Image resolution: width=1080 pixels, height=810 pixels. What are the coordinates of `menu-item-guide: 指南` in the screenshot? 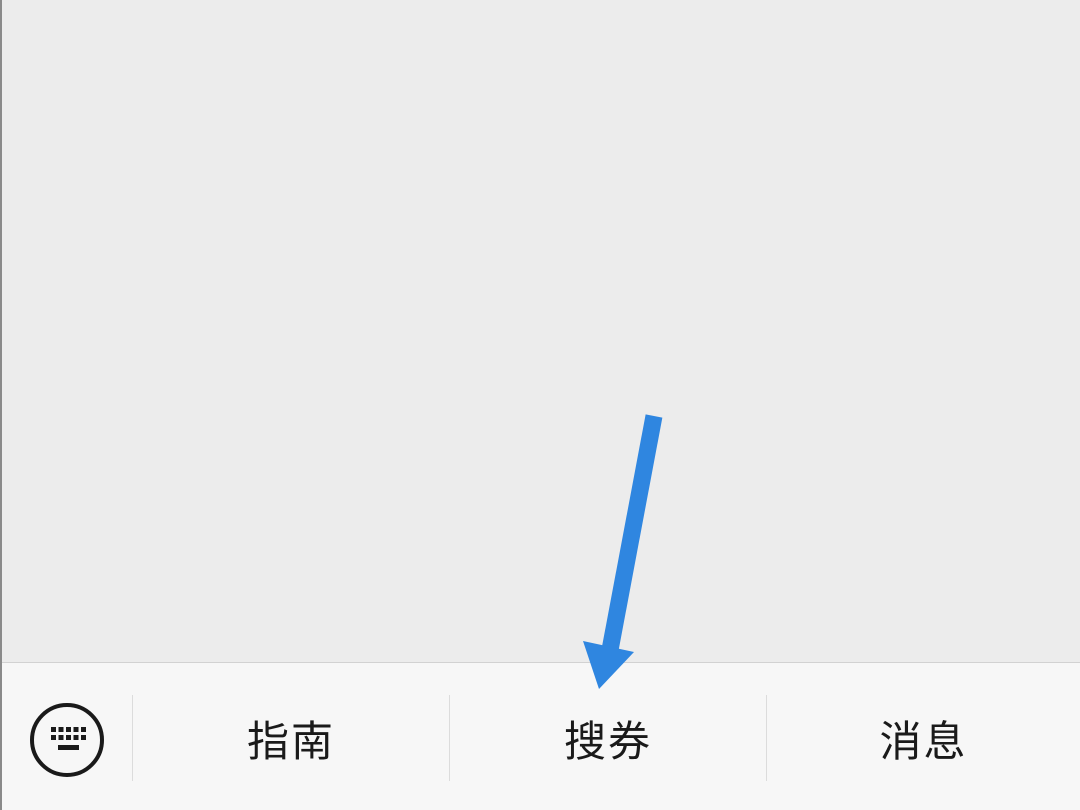 It's located at (291, 738).